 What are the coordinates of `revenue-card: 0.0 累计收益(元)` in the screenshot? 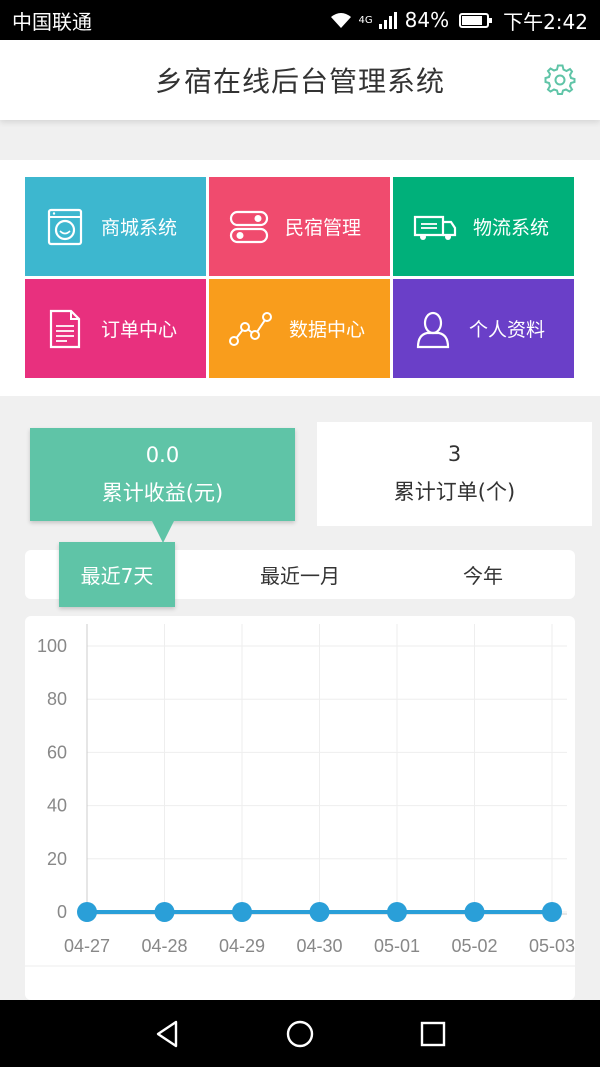 It's located at (162, 485).